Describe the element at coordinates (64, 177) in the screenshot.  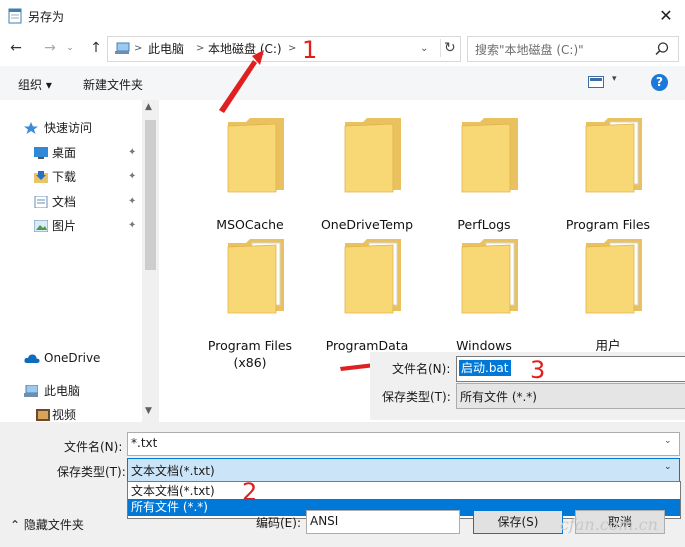
I see `sidebar-item-label: 下载` at that location.